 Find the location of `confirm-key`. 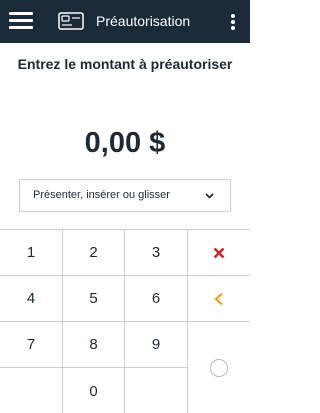

confirm-key is located at coordinates (219, 367).